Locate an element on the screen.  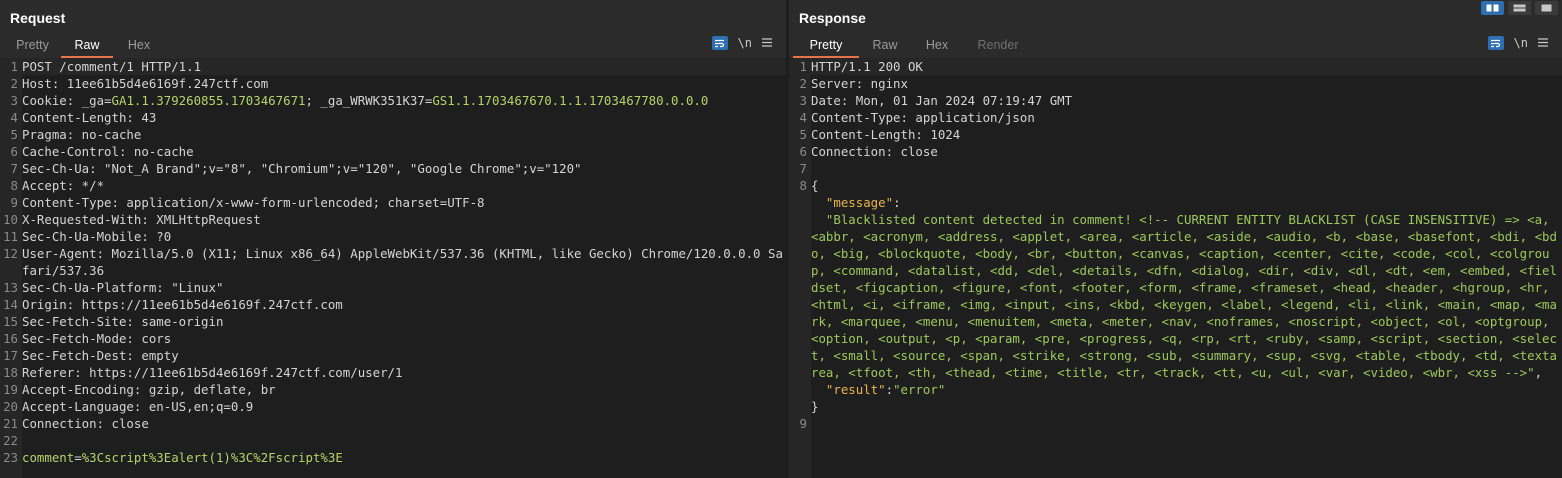
split-horizontal-icon is located at coordinates (1492, 8).